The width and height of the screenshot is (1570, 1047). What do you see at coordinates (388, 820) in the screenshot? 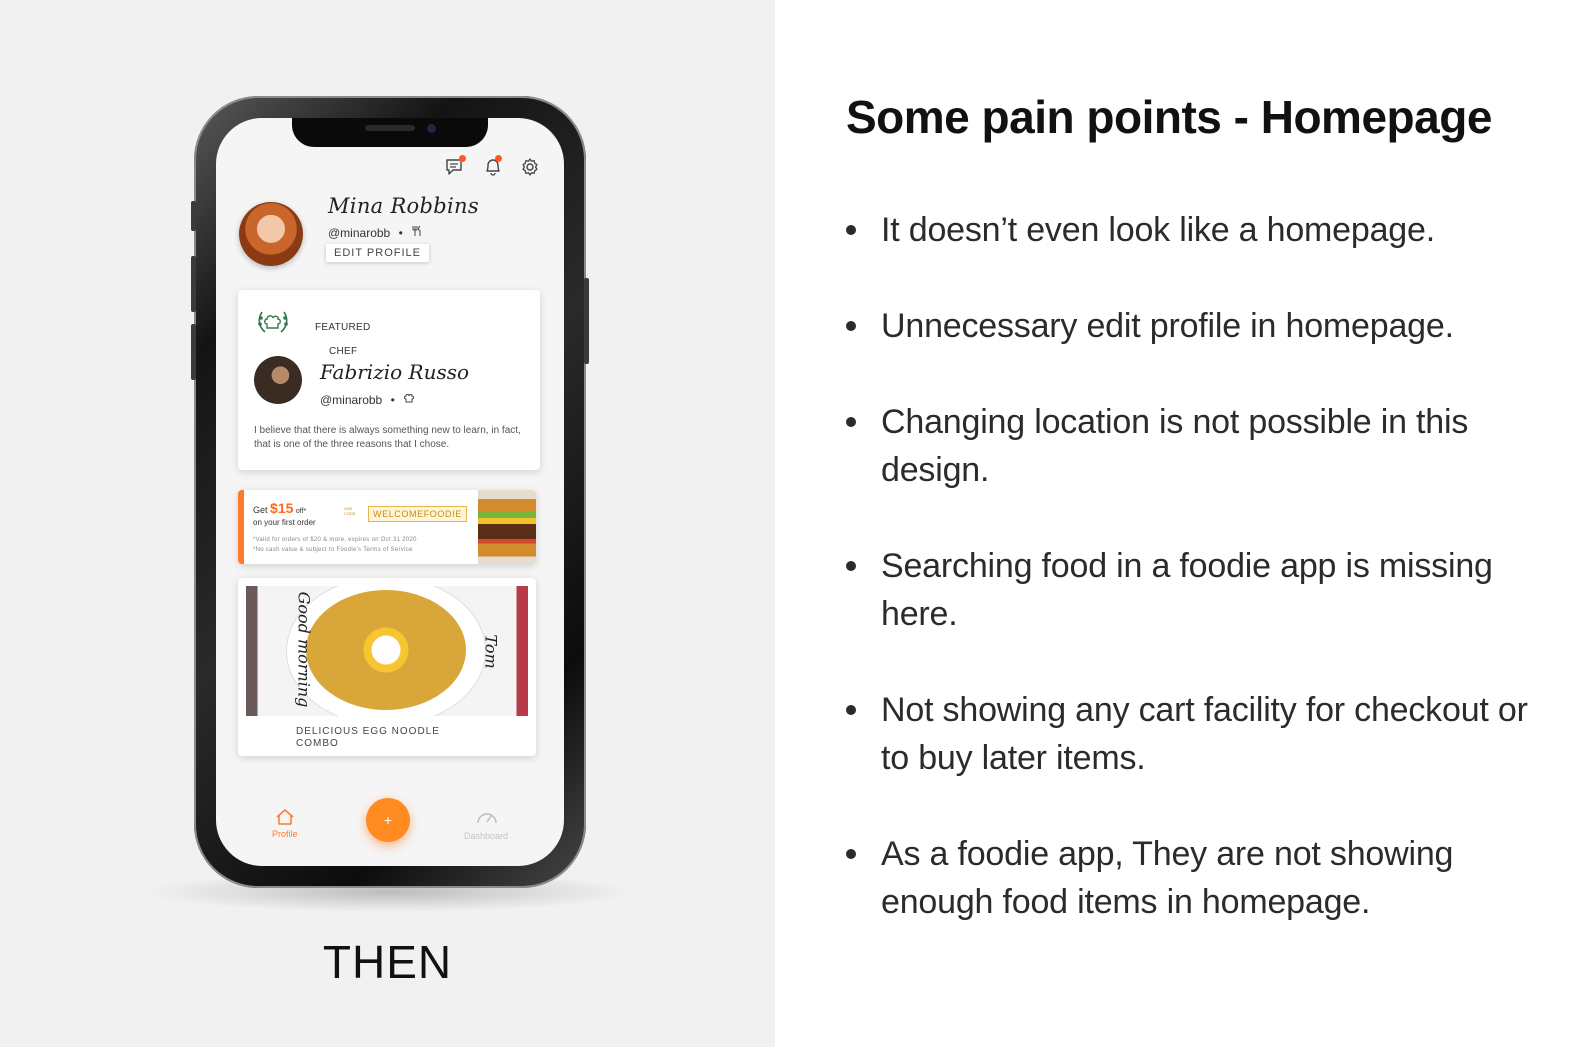
I see `add-button: +` at bounding box center [388, 820].